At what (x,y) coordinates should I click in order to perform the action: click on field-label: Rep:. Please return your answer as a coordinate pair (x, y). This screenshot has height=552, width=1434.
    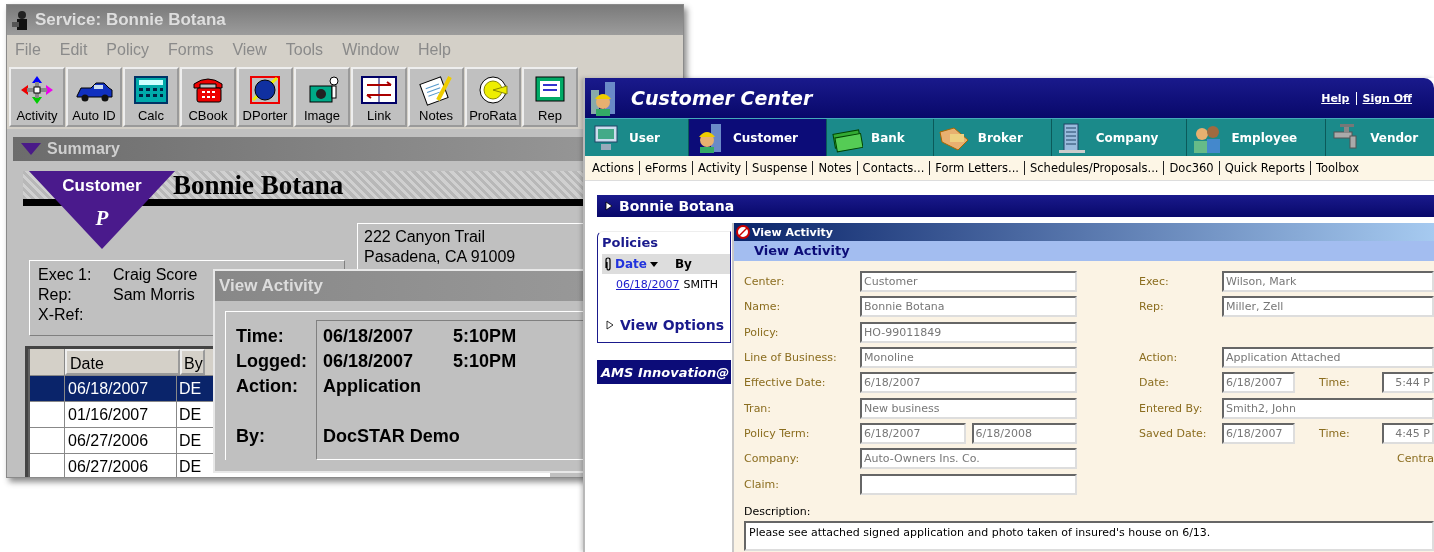
    Looking at the image, I should click on (1152, 307).